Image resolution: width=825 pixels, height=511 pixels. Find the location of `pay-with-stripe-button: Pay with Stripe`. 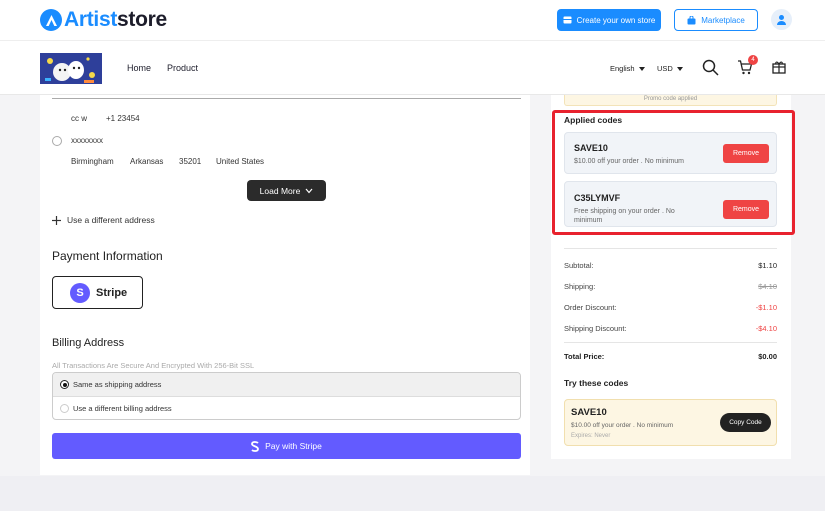

pay-with-stripe-button: Pay with Stripe is located at coordinates (286, 446).